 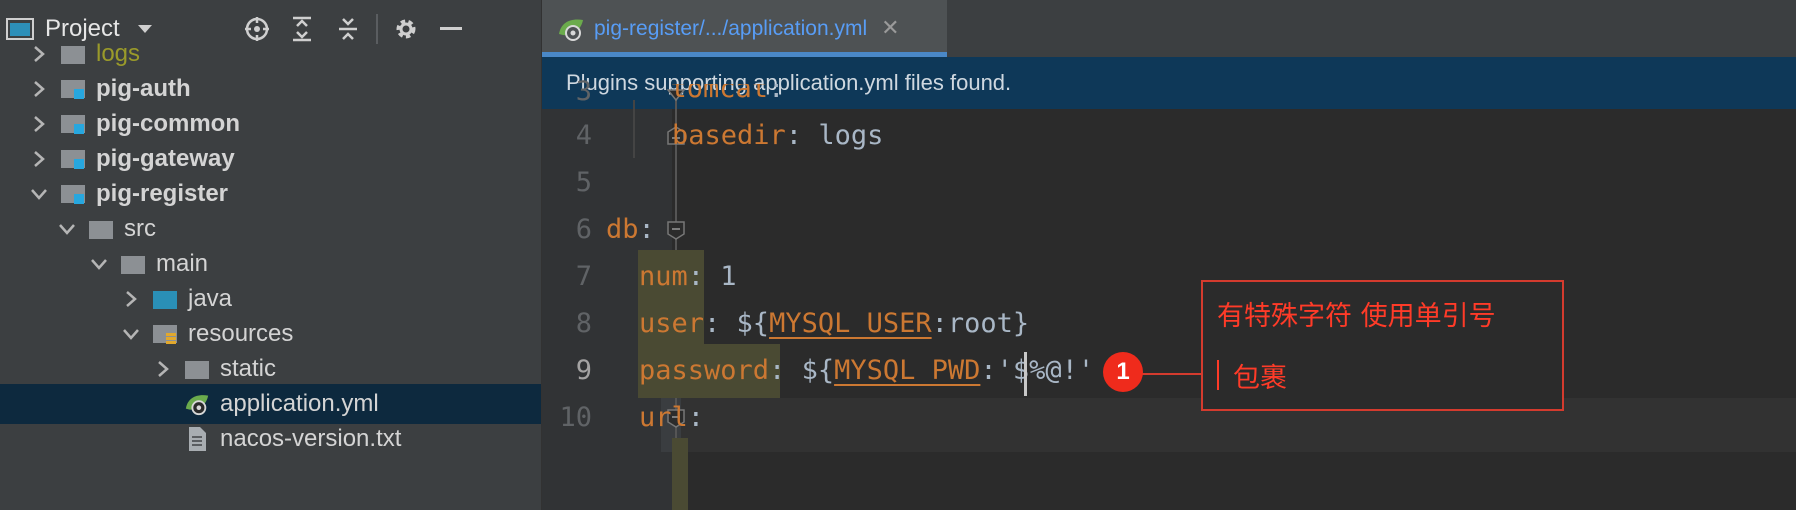 What do you see at coordinates (241, 333) in the screenshot?
I see `tree-label: resources` at bounding box center [241, 333].